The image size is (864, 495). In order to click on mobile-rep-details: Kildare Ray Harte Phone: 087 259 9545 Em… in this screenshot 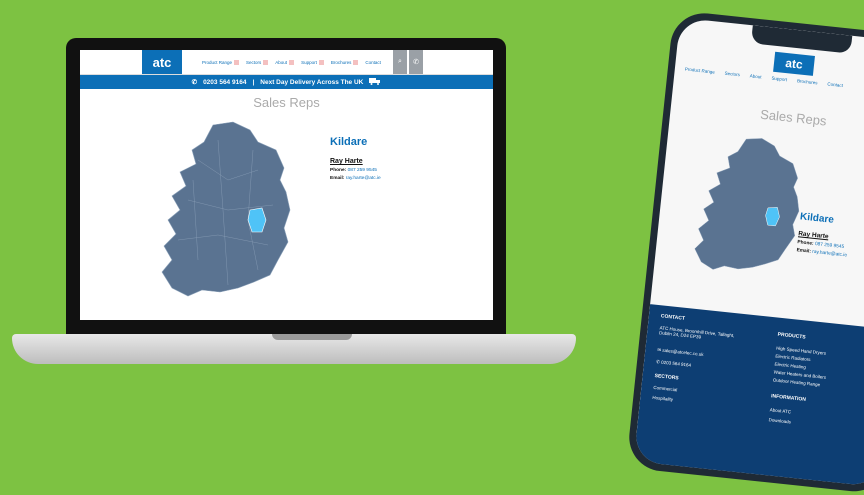, I will do `click(823, 234)`.